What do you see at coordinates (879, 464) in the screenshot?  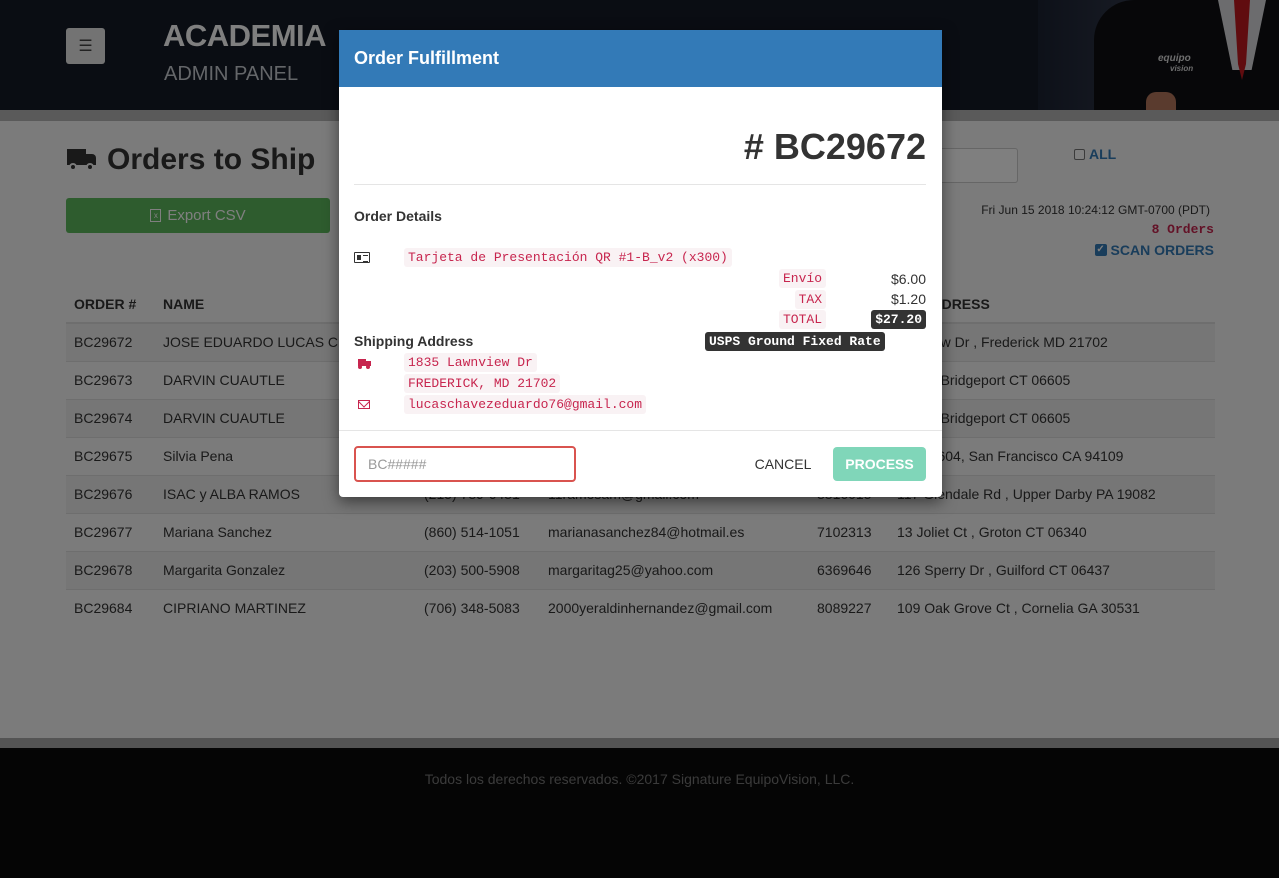 I see `process-button: PROCESS` at bounding box center [879, 464].